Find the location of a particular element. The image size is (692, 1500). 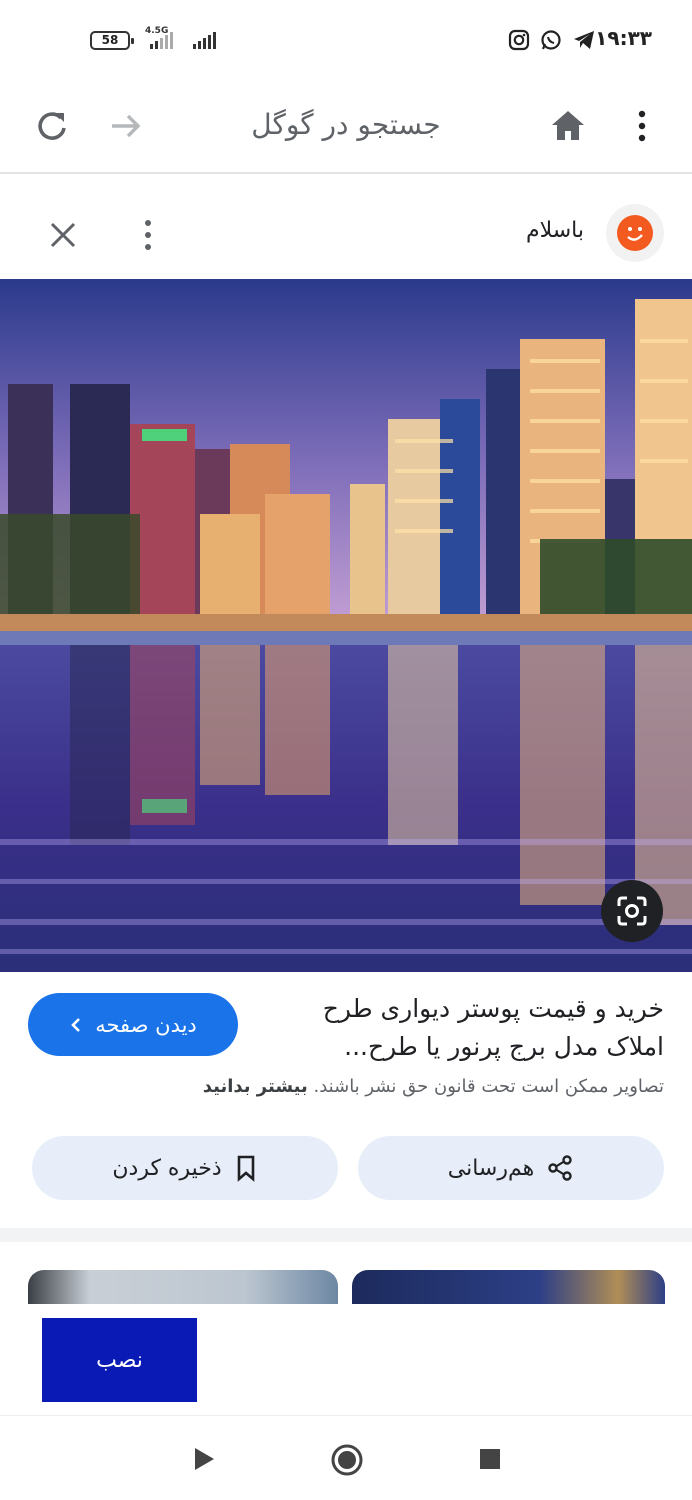

back-icon is located at coordinates (204, 1459).